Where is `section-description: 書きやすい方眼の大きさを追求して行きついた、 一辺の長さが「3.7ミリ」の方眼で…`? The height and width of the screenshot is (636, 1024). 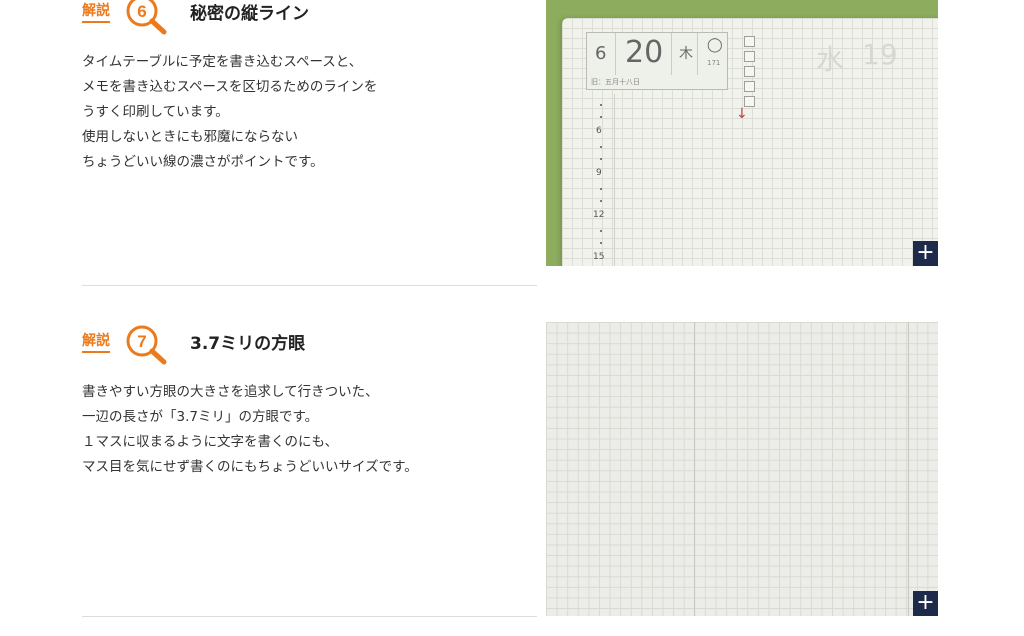
section-description: 書きやすい方眼の大きさを追求して行きついた、 一辺の長さが「3.7ミリ」の方眼で… is located at coordinates (250, 430).